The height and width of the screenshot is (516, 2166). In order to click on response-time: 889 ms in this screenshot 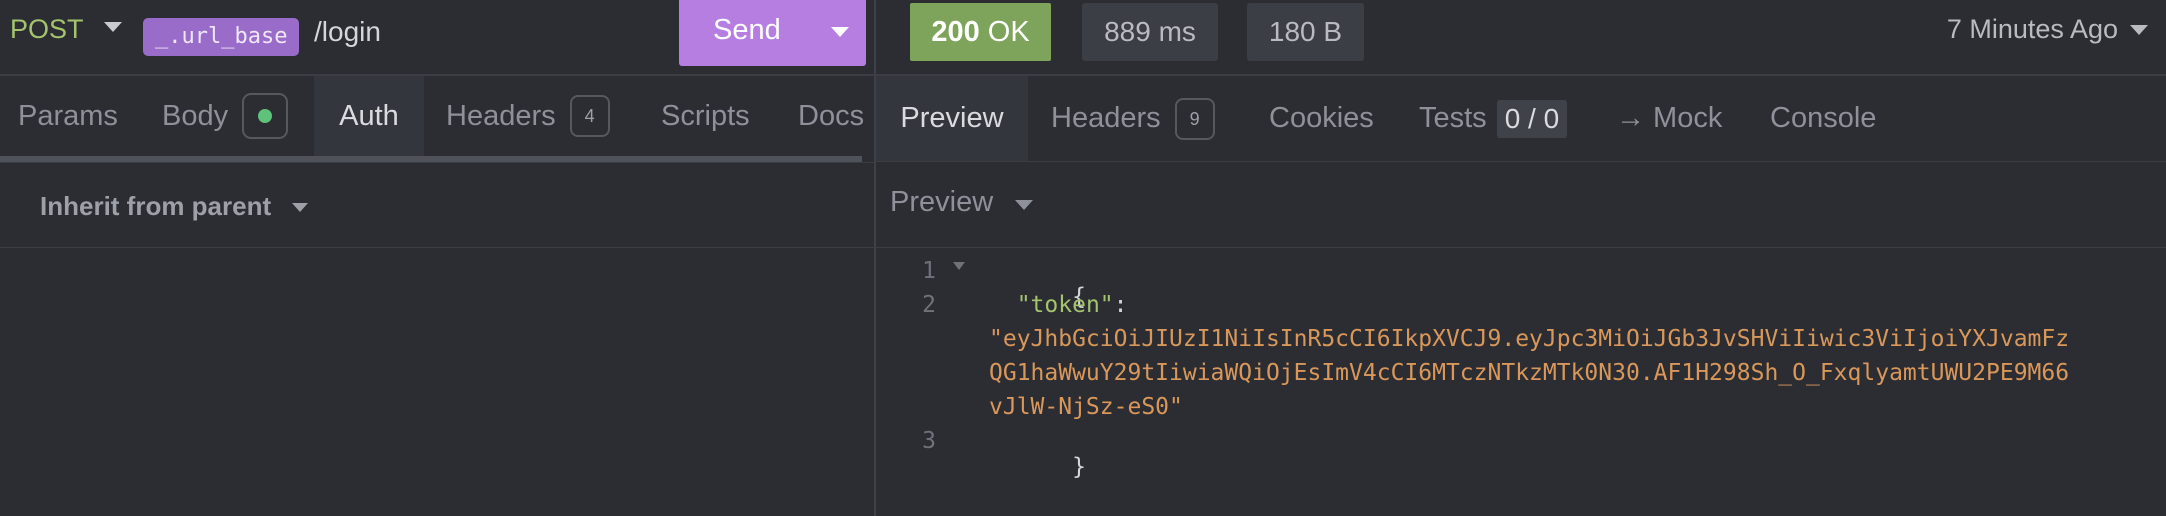, I will do `click(1150, 32)`.